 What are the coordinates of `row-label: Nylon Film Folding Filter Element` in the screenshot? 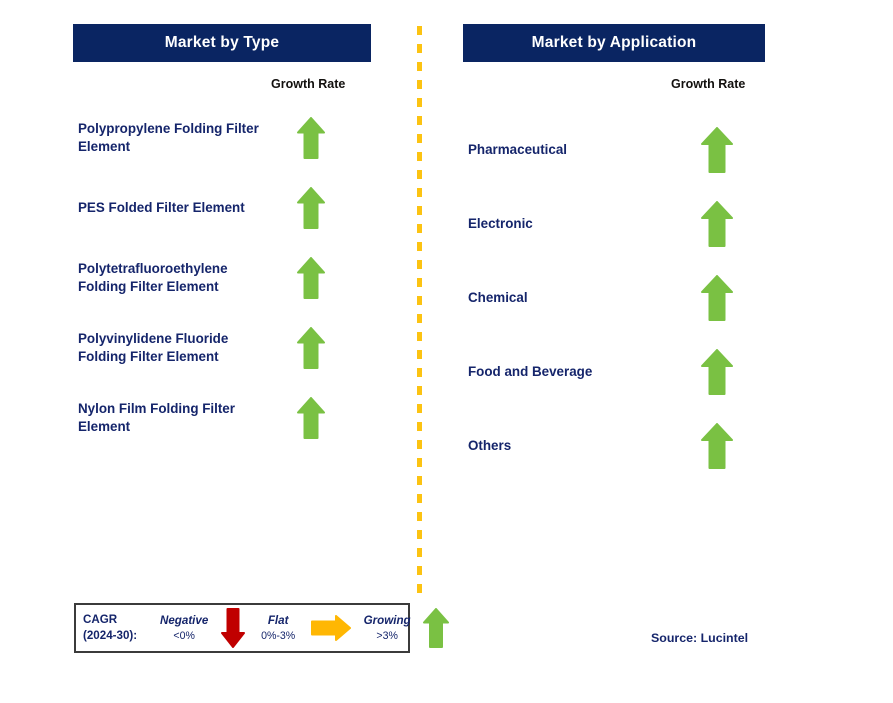 It's located at (156, 417).